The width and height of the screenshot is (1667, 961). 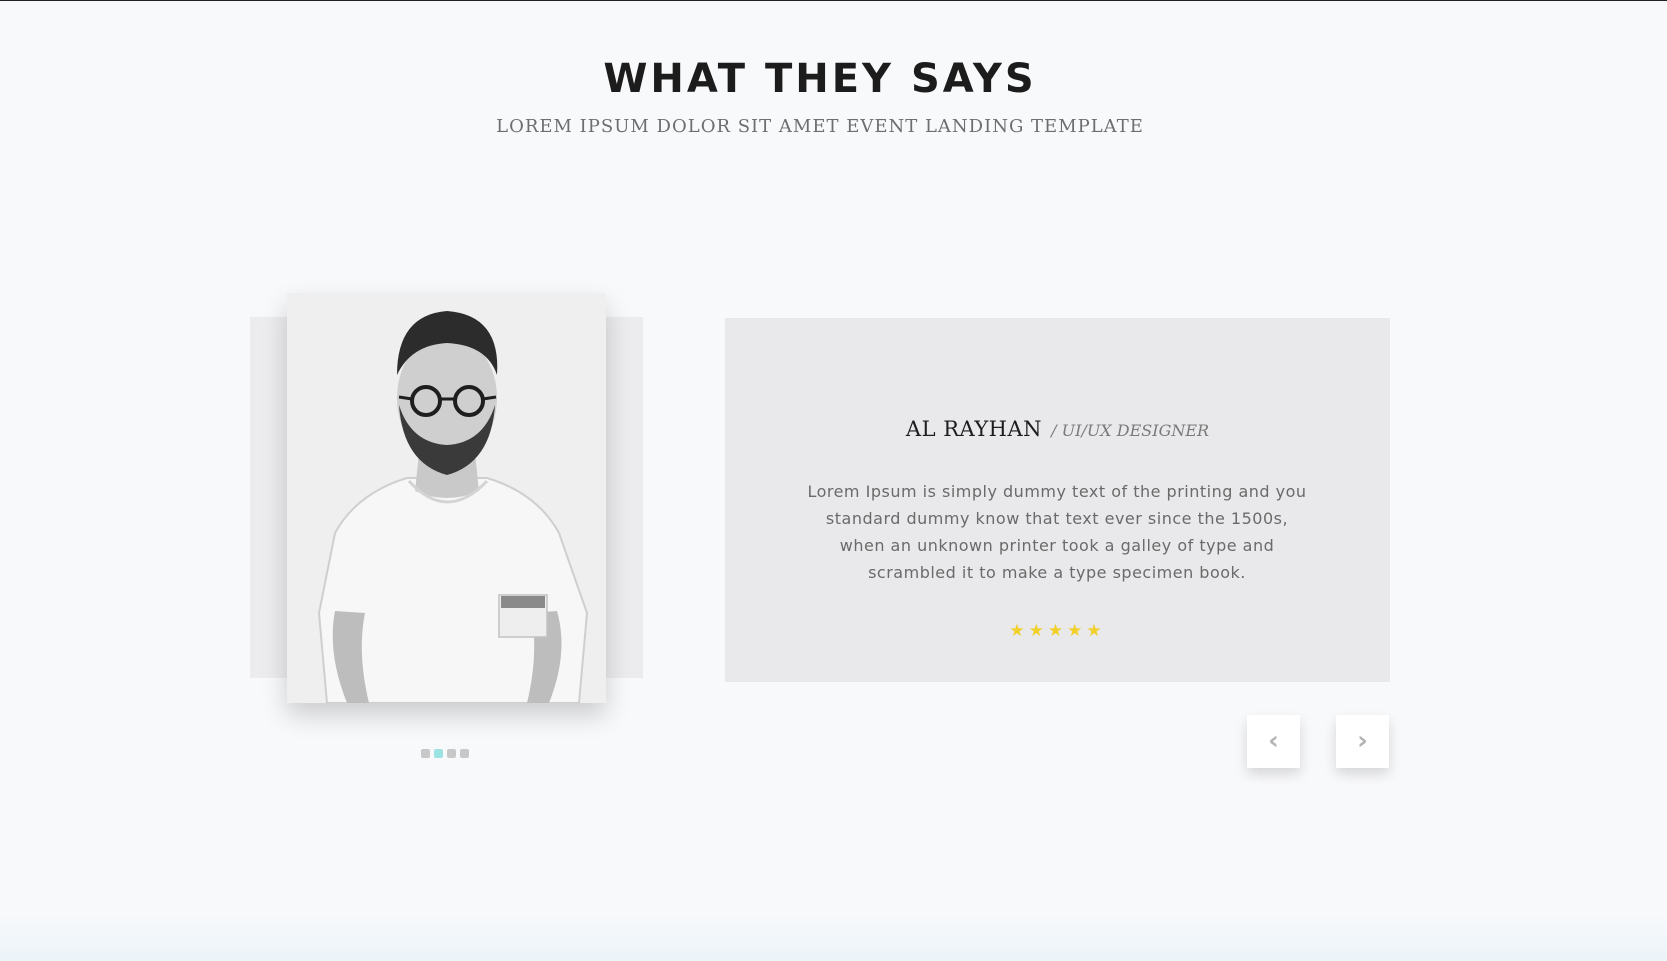 What do you see at coordinates (1273, 741) in the screenshot?
I see `previous-testimonial-button: ‹` at bounding box center [1273, 741].